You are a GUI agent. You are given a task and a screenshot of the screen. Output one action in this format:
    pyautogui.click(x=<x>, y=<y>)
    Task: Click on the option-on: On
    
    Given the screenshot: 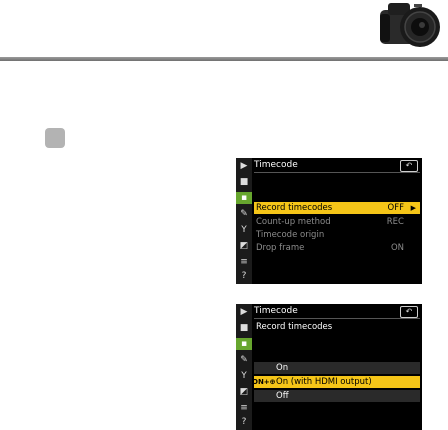 What is the action you would take?
    pyautogui.click(x=337, y=368)
    